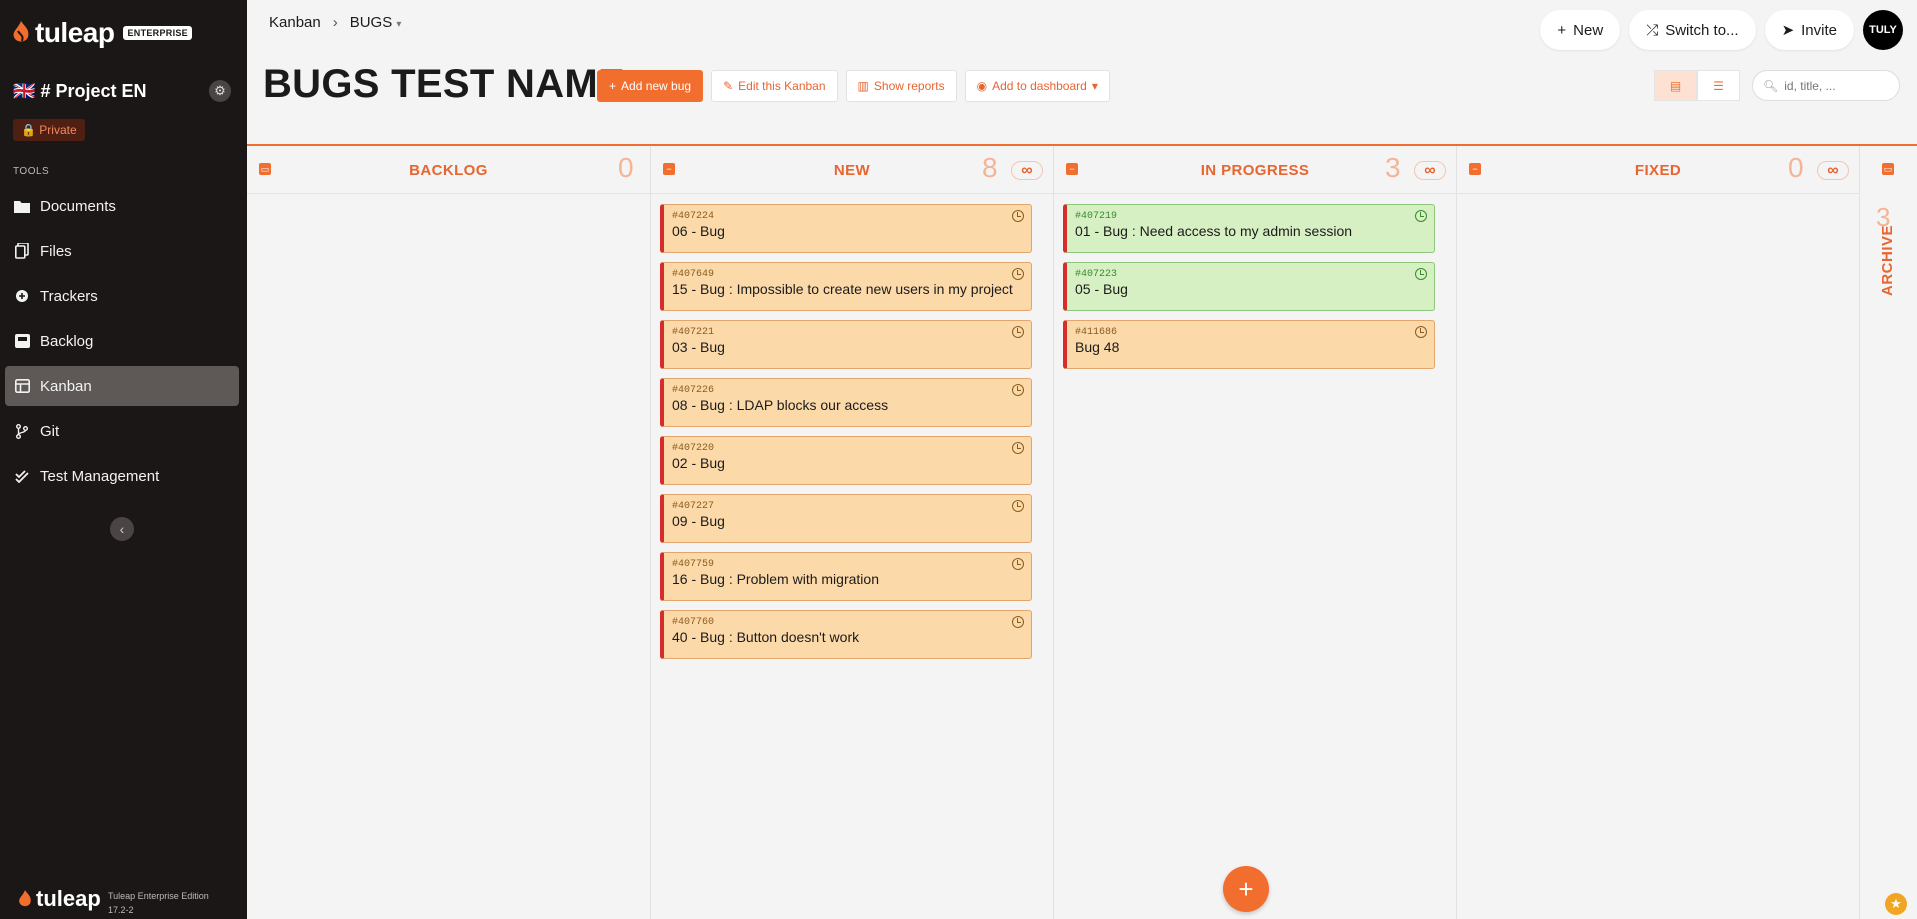 This screenshot has width=1917, height=919. What do you see at coordinates (28, 130) in the screenshot?
I see `lock-icon: 🔒` at bounding box center [28, 130].